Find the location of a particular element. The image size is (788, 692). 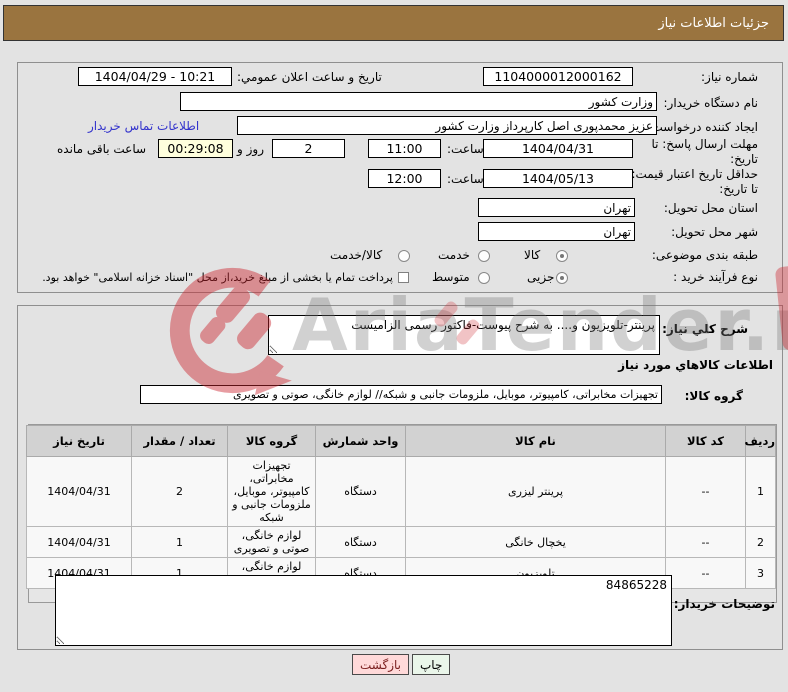

price-validity-time-field is located at coordinates (404, 178).